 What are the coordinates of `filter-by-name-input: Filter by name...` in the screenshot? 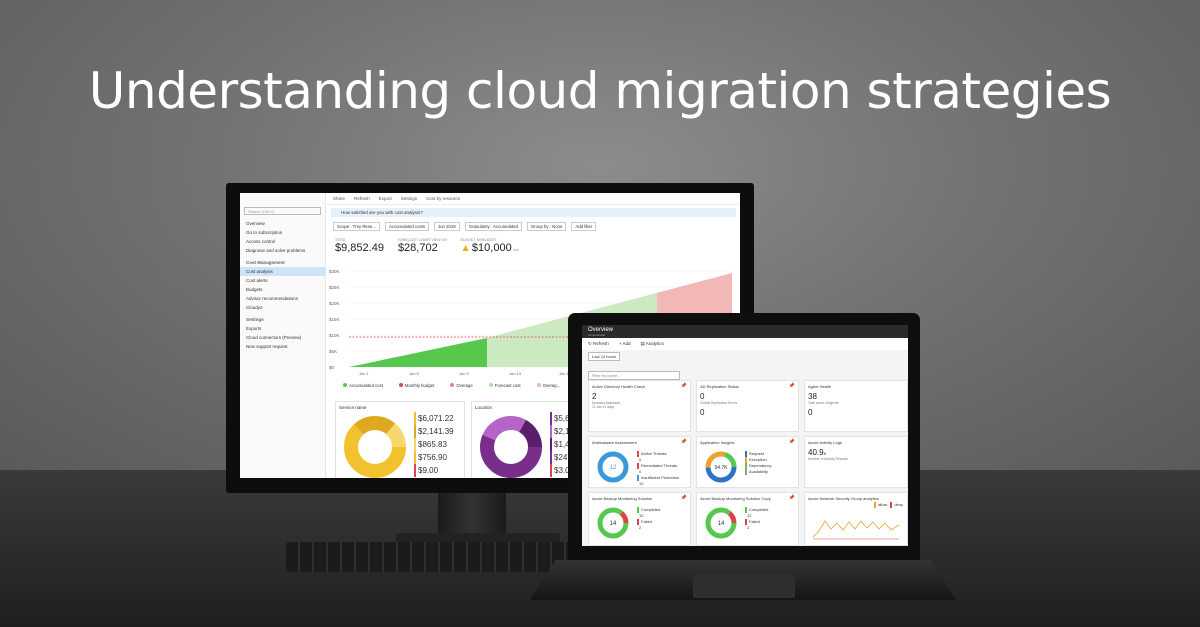 It's located at (634, 375).